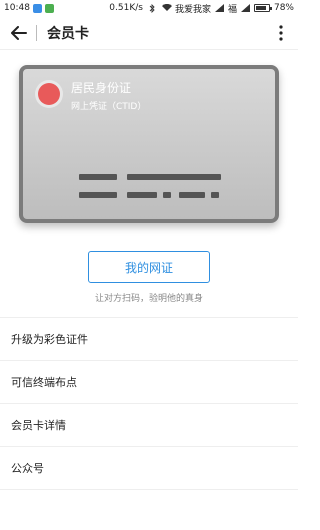 The width and height of the screenshot is (320, 530). Describe the element at coordinates (101, 88) in the screenshot. I see `card-name: 居民身份证` at that location.